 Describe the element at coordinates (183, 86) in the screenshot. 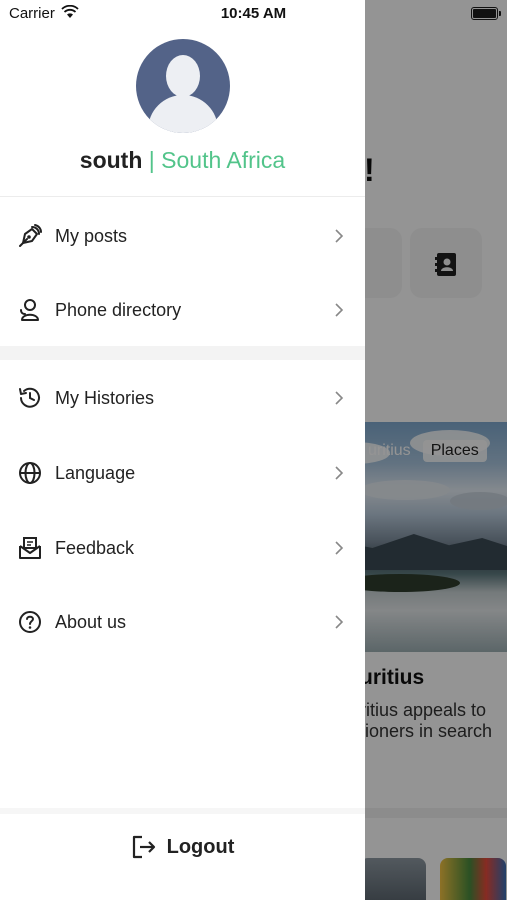

I see `avatar` at that location.